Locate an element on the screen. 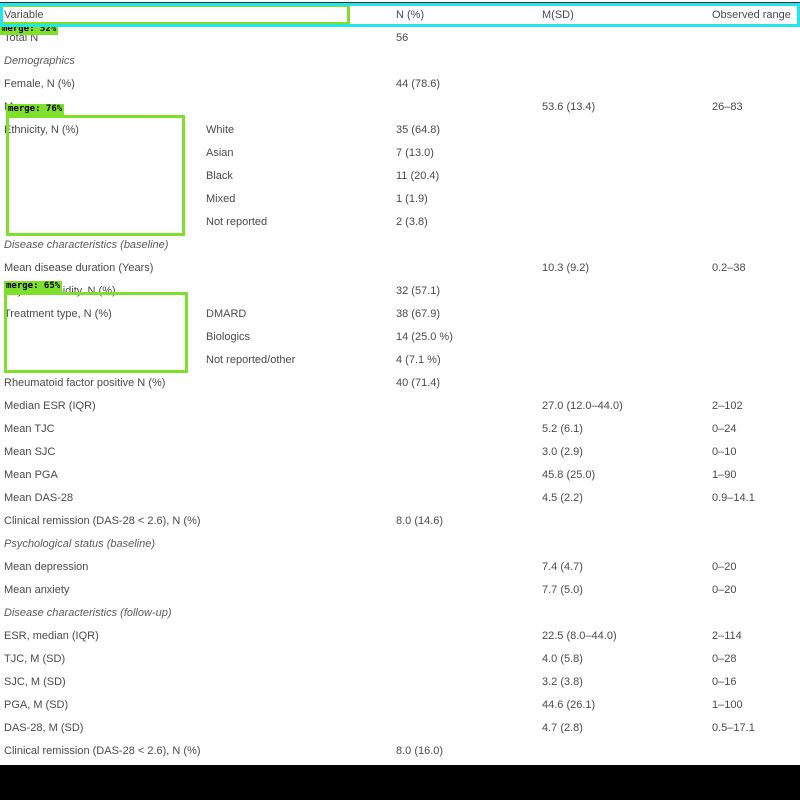  row-n-percent: 2 (3.8) is located at coordinates (412, 222).